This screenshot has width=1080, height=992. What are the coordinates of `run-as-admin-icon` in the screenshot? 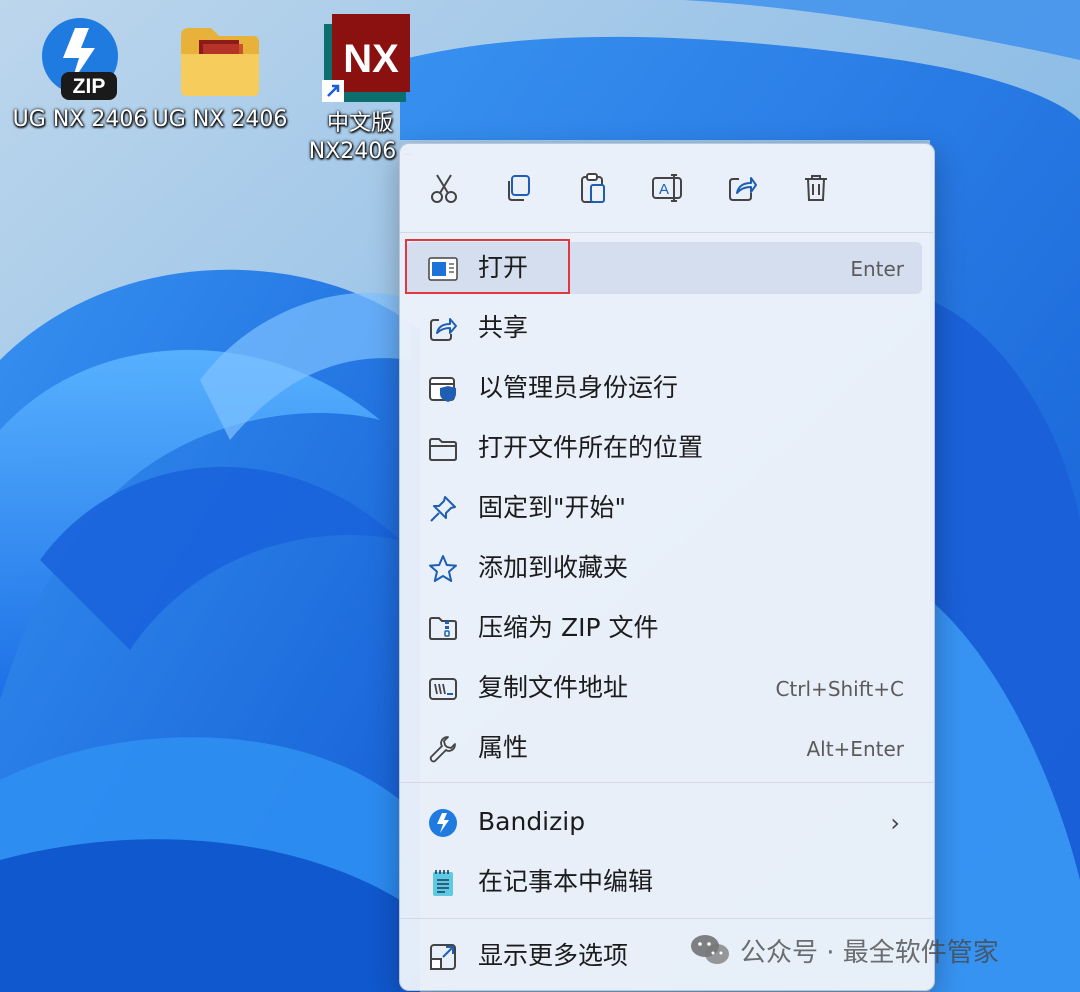 It's located at (443, 389).